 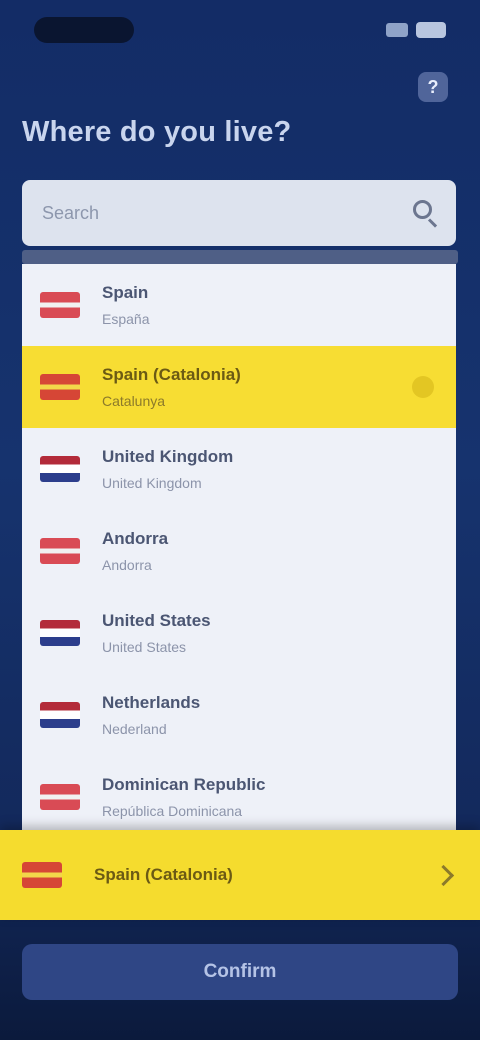 I want to click on country-native-name: España, so click(x=126, y=319).